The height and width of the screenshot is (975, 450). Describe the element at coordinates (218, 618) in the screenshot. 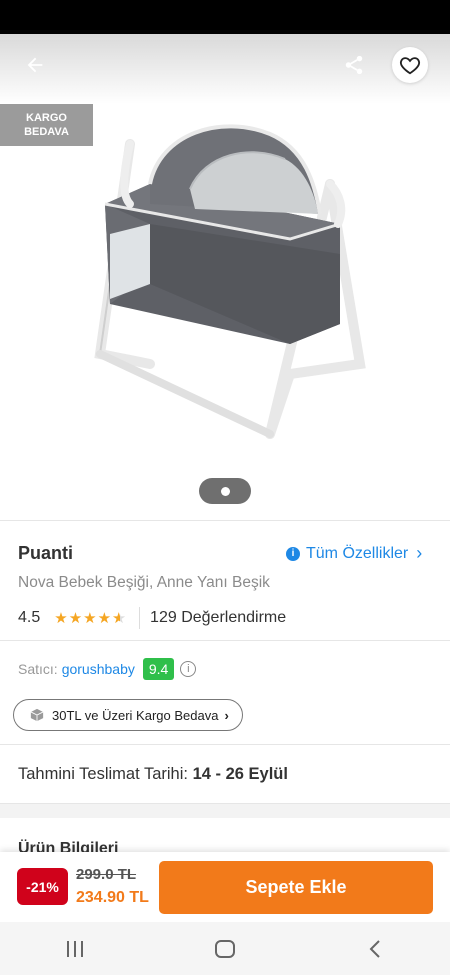

I see `review-count: 129 Değerlendirme` at that location.